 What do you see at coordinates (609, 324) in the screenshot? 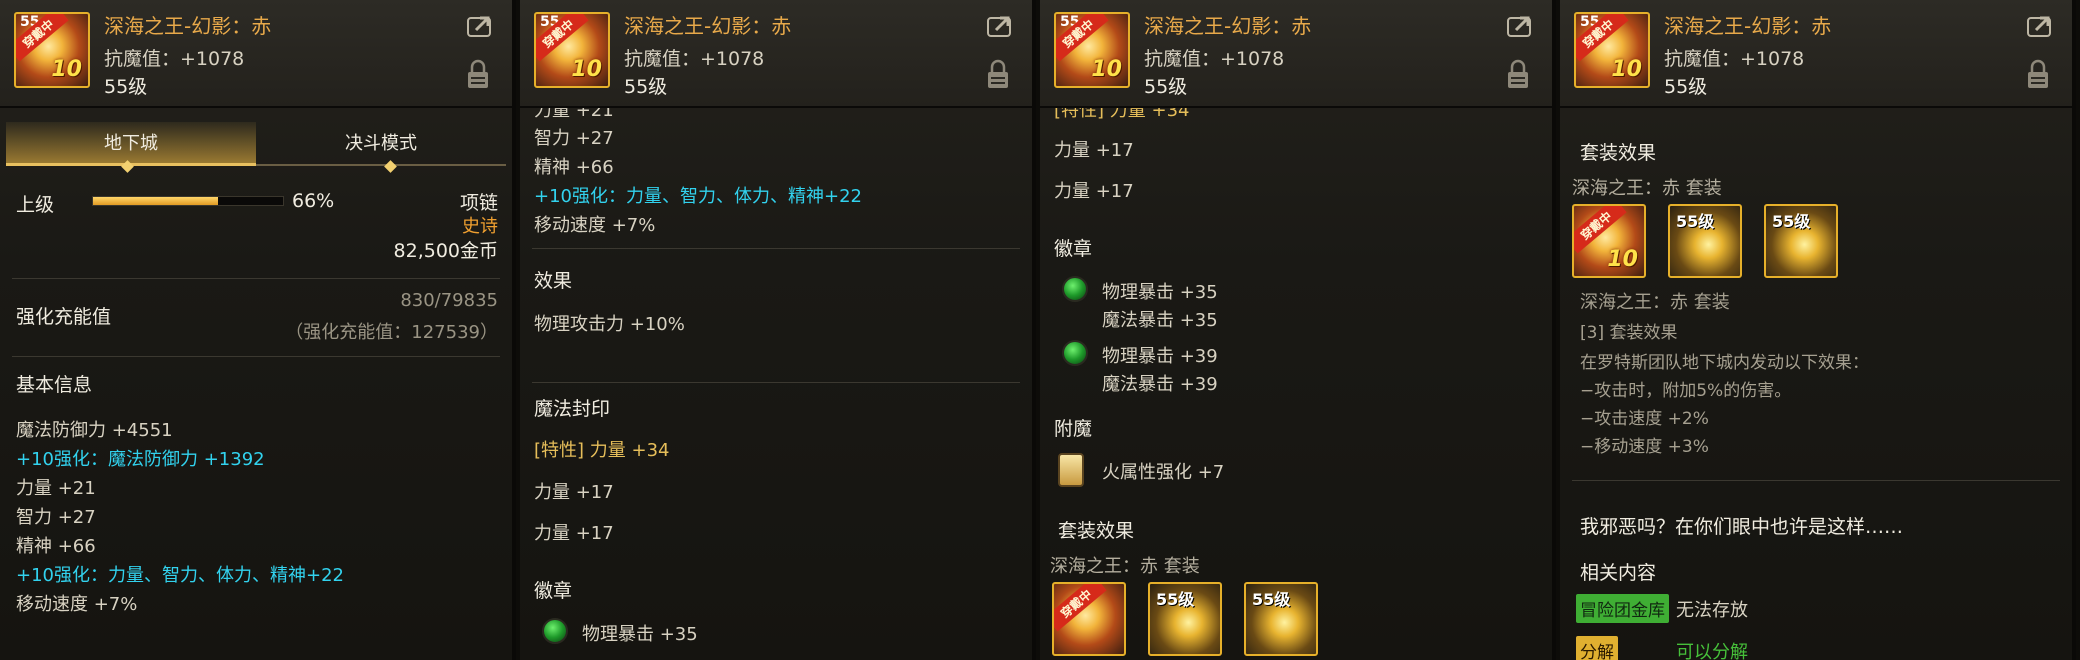
I see `effect-text: 物理攻击力 +10%` at bounding box center [609, 324].